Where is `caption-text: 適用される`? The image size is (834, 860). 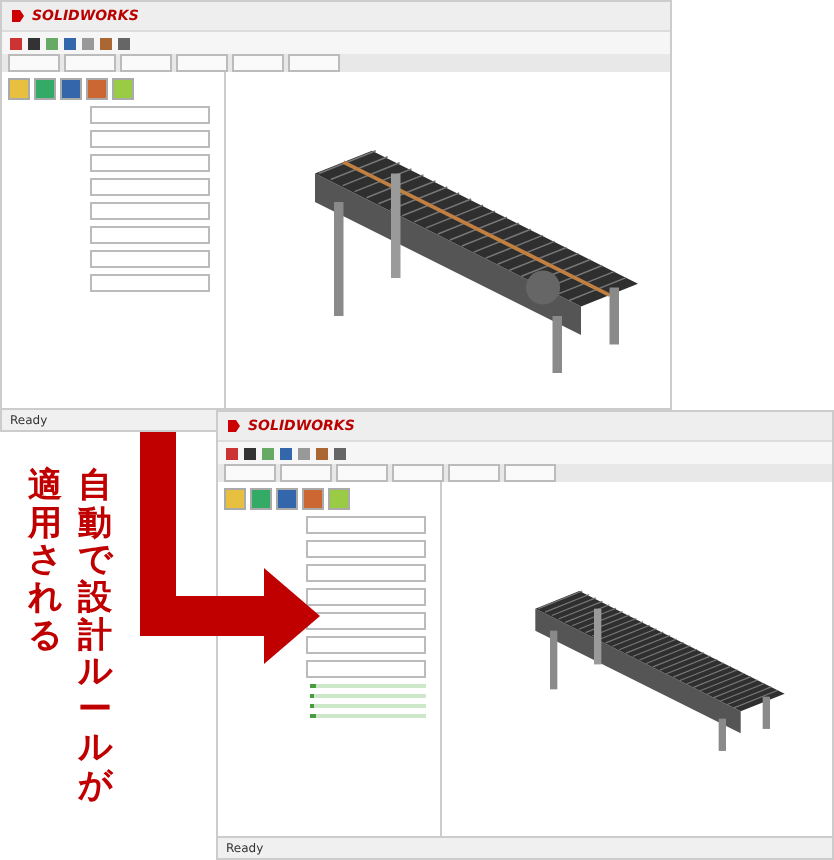 caption-text: 適用される is located at coordinates (45, 564).